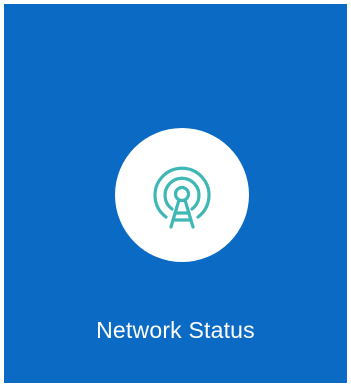 The width and height of the screenshot is (351, 390). I want to click on tile-label: Network Status, so click(175, 330).